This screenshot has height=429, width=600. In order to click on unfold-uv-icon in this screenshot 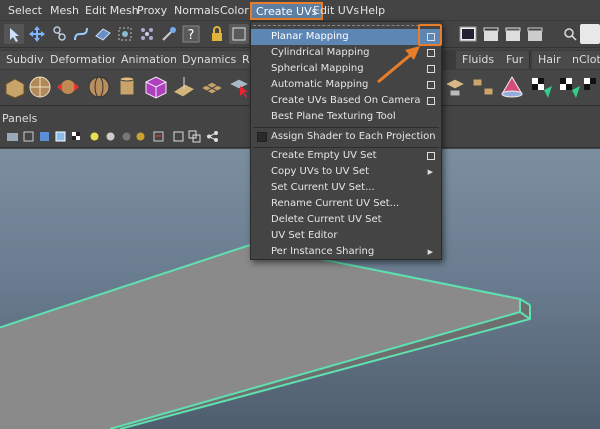, I will do `click(455, 87)`.